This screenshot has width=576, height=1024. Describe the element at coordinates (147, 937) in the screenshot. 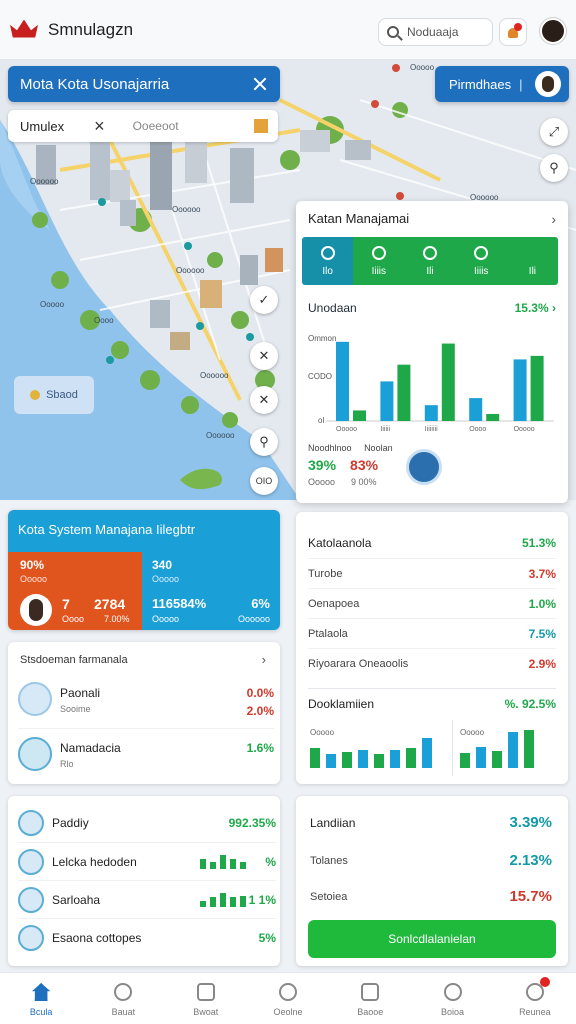

I see `category-row: Esaona cottopes 5%` at that location.